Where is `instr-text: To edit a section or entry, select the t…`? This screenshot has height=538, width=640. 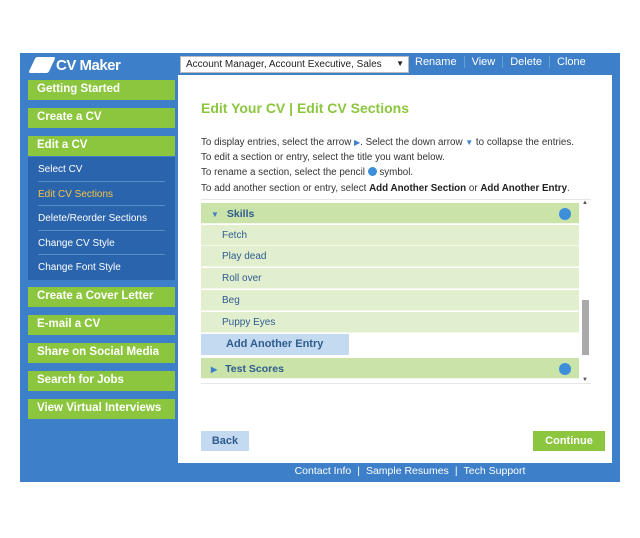
instr-text: To edit a section or entry, select the t… is located at coordinates (323, 158).